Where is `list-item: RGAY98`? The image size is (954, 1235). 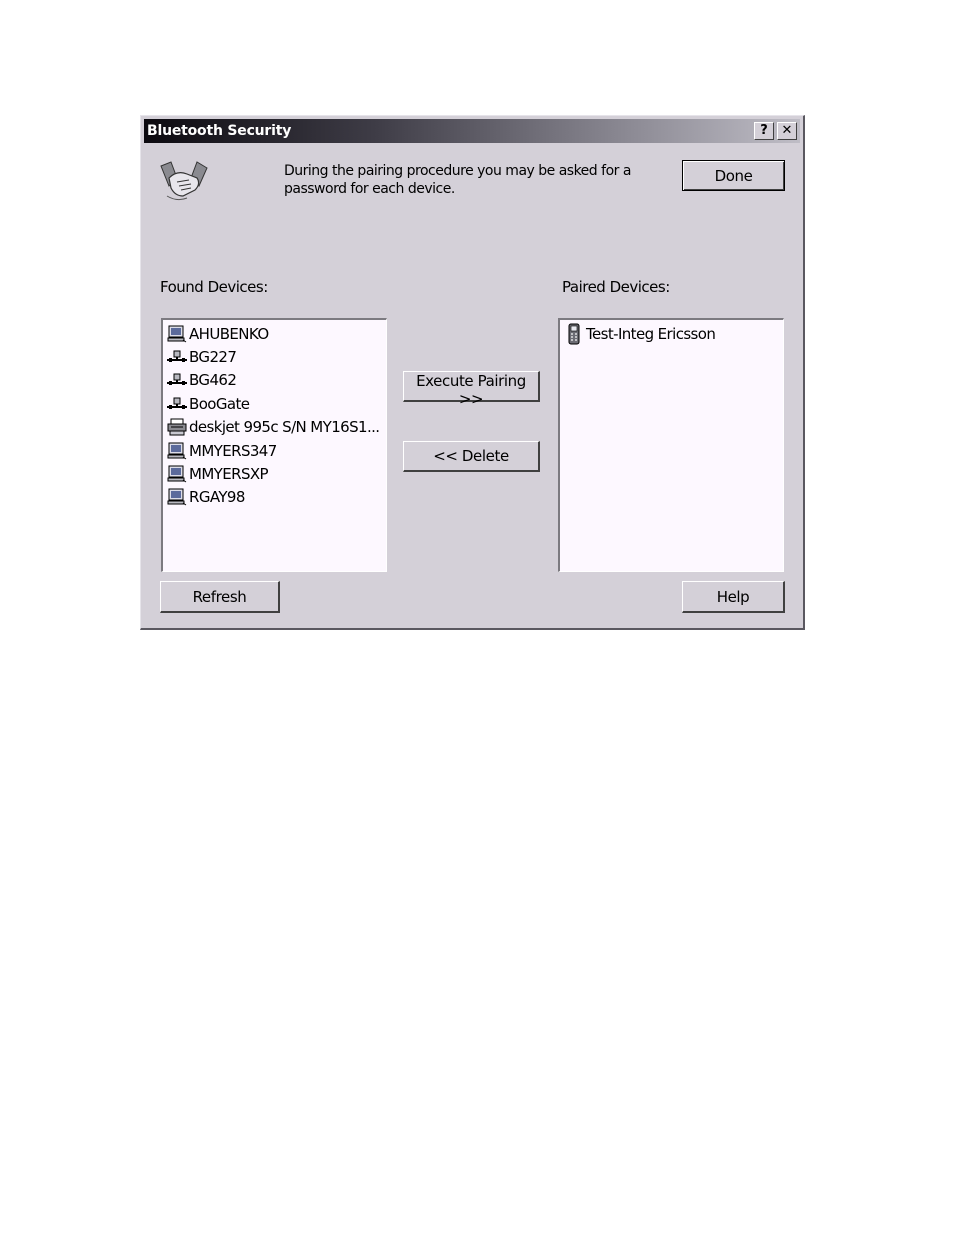 list-item: RGAY98 is located at coordinates (274, 497).